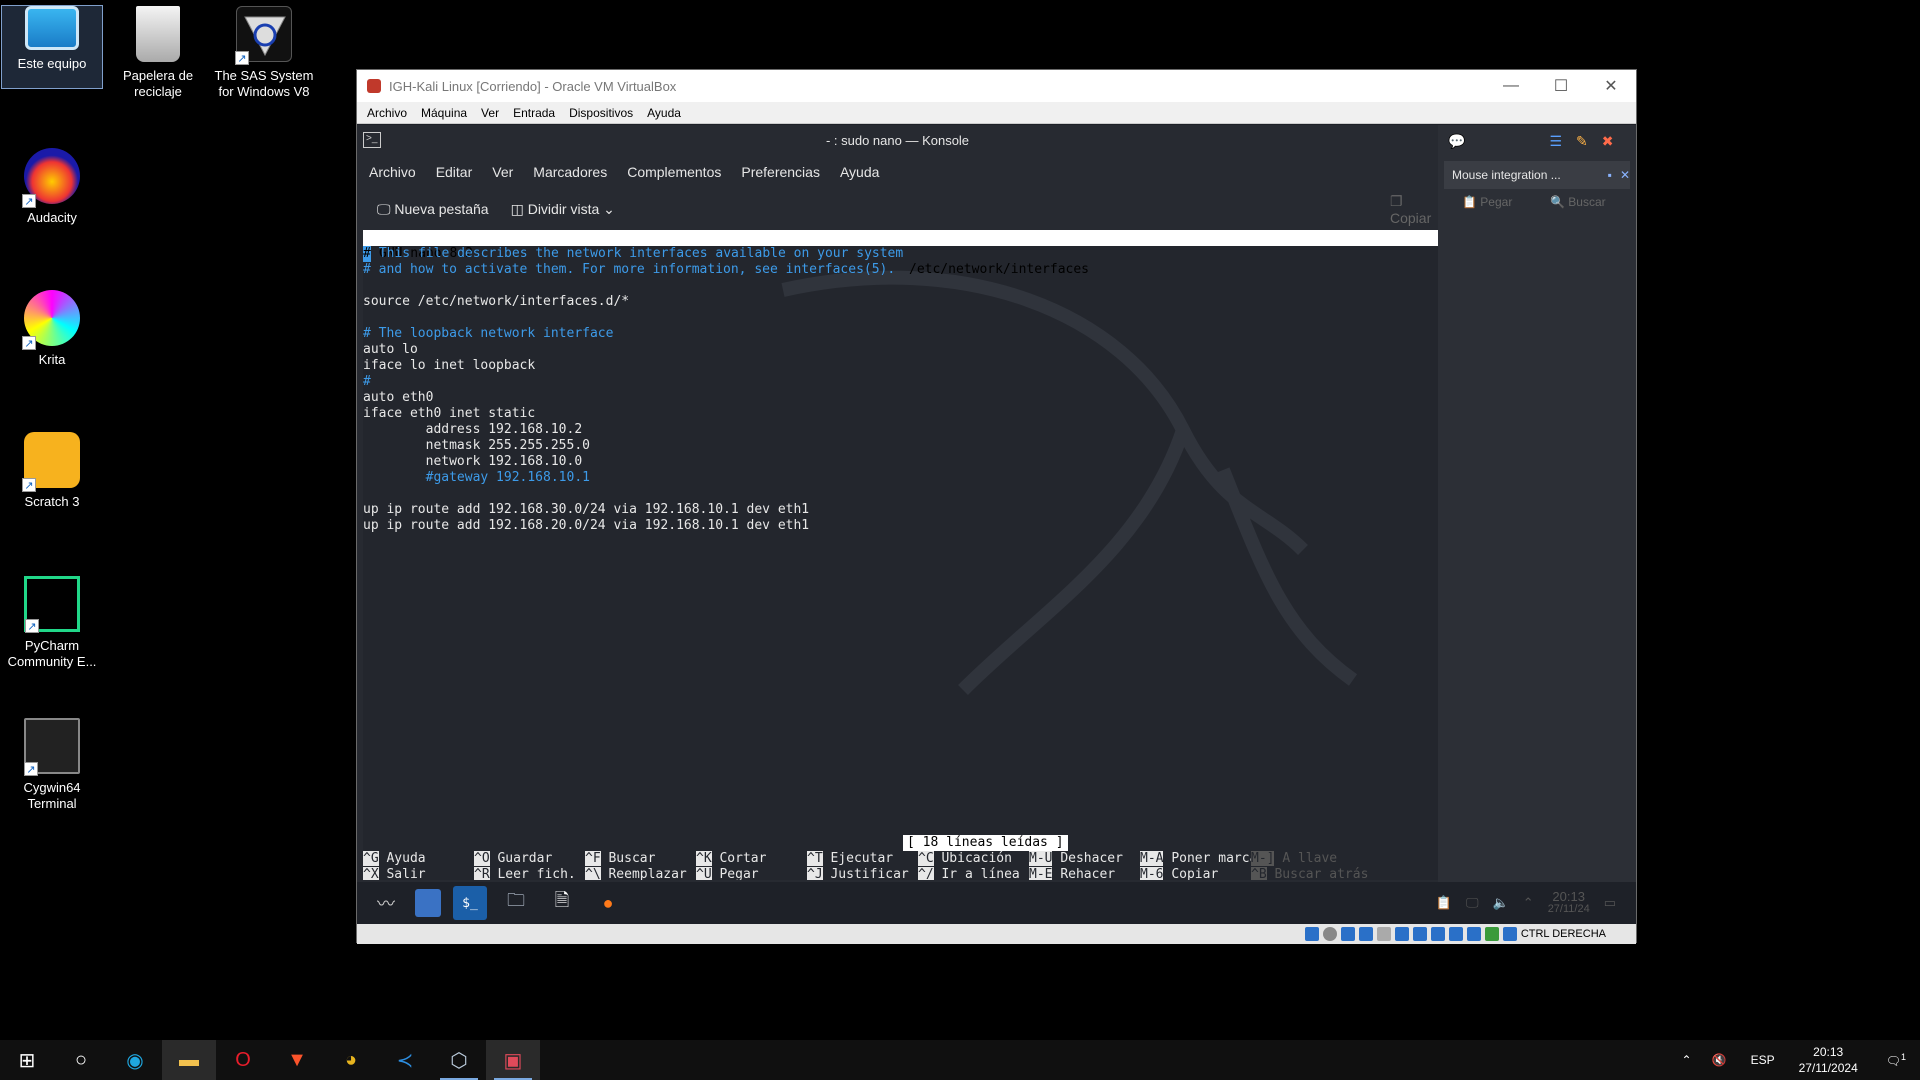 The image size is (1920, 1080). I want to click on kali-time: 20:13, so click(1568, 896).